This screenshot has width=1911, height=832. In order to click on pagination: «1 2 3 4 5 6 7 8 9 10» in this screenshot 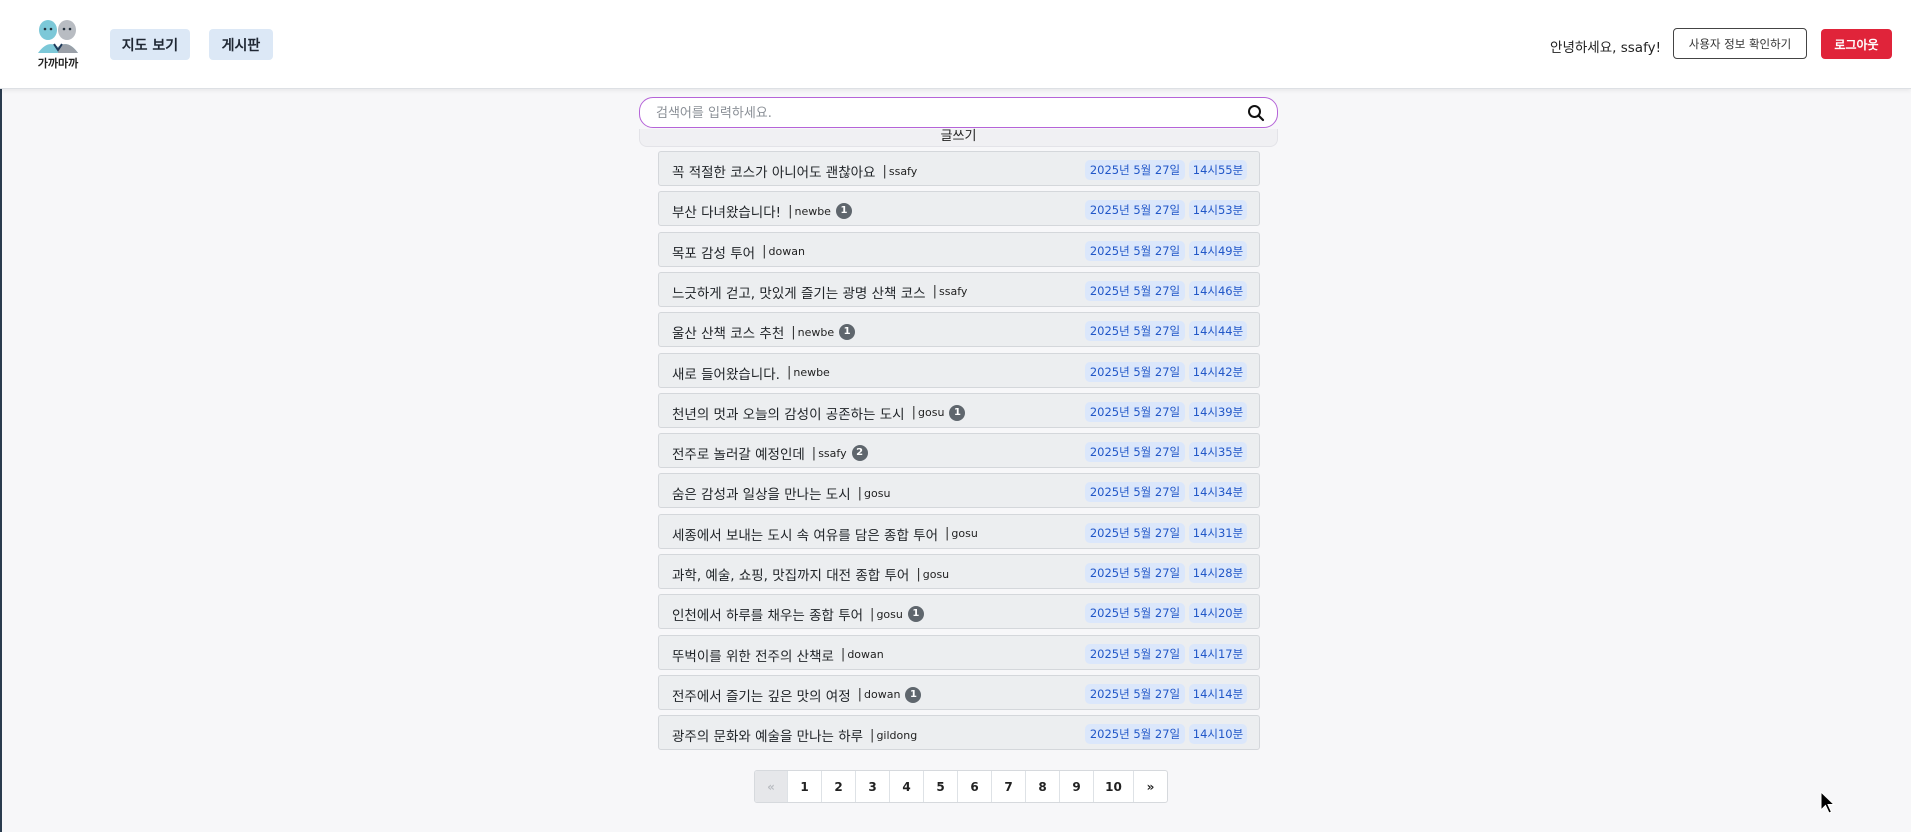, I will do `click(961, 786)`.